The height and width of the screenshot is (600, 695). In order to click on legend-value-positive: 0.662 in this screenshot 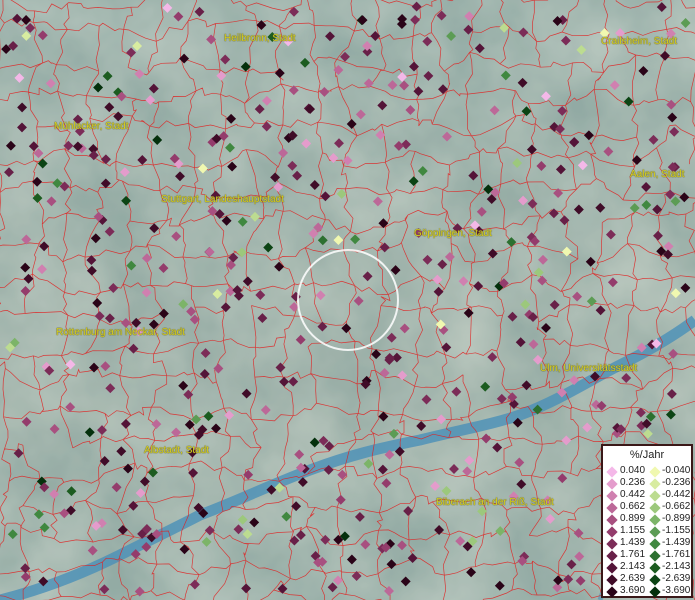, I will do `click(633, 506)`.